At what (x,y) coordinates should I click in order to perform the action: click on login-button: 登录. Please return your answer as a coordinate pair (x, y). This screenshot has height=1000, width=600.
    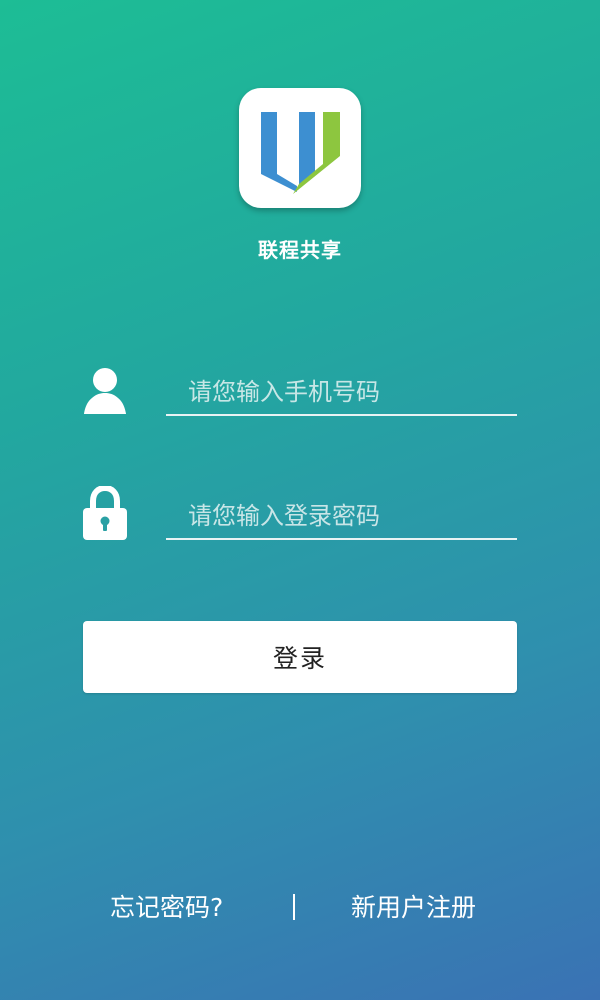
    Looking at the image, I should click on (300, 657).